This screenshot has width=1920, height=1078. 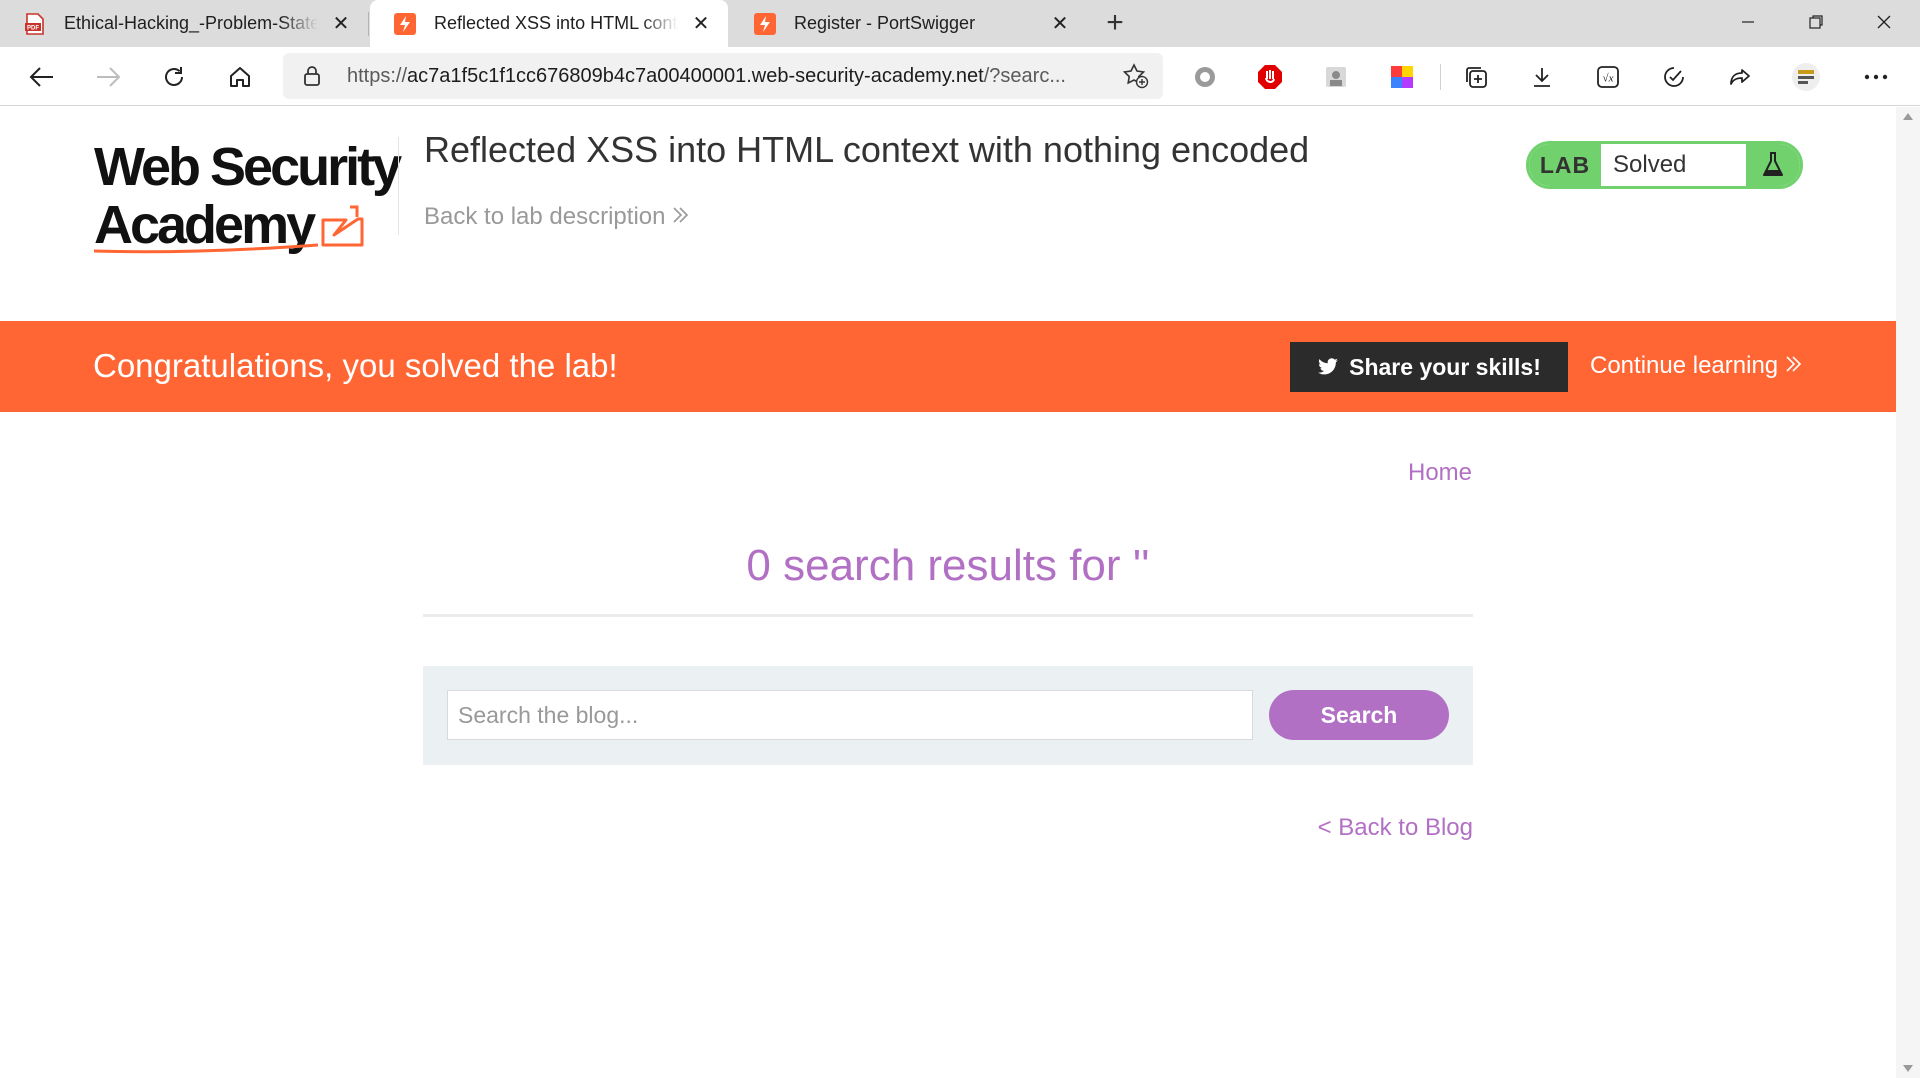 What do you see at coordinates (355, 365) in the screenshot?
I see `congratulations-message: Congratulations, you solved the lab!` at bounding box center [355, 365].